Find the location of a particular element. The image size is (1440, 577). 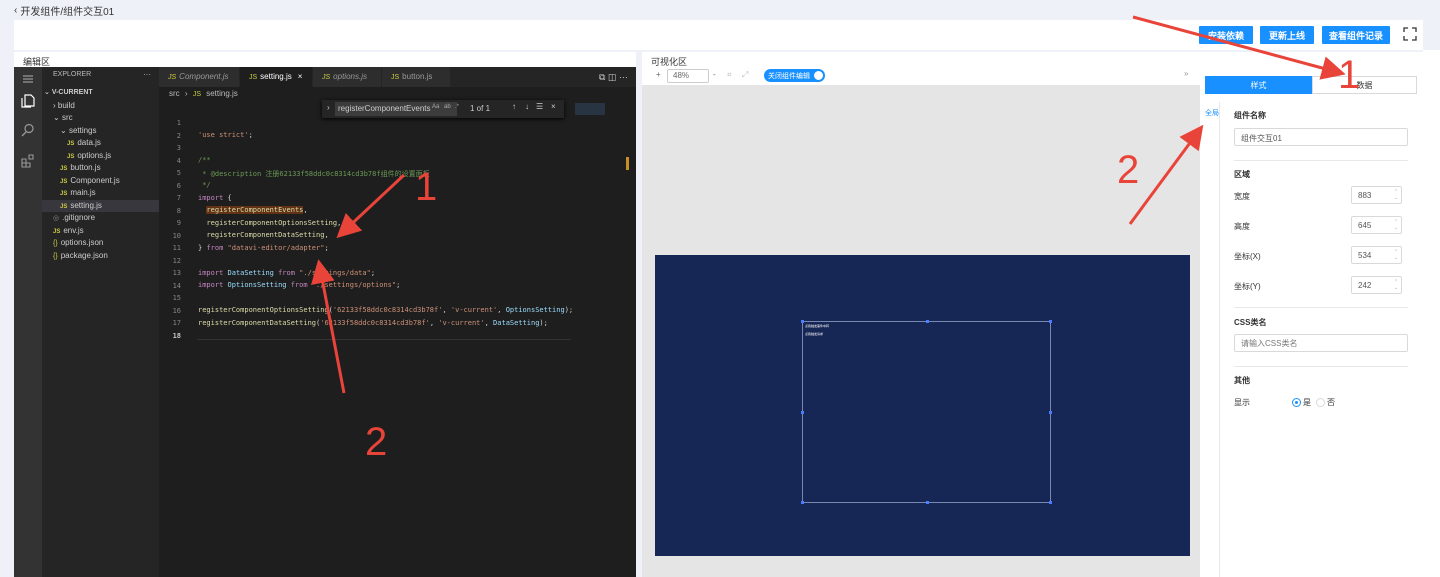

find-prev-icon: ↑ is located at coordinates (514, 106).